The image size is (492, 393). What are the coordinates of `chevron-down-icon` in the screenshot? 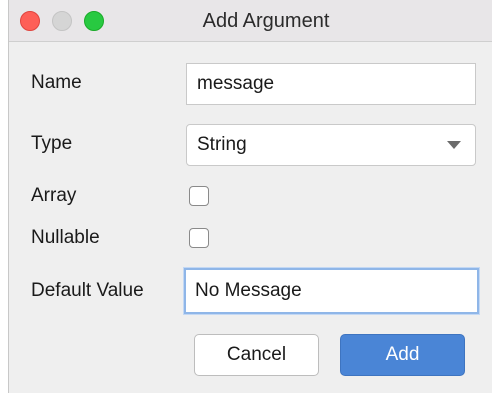 It's located at (454, 145).